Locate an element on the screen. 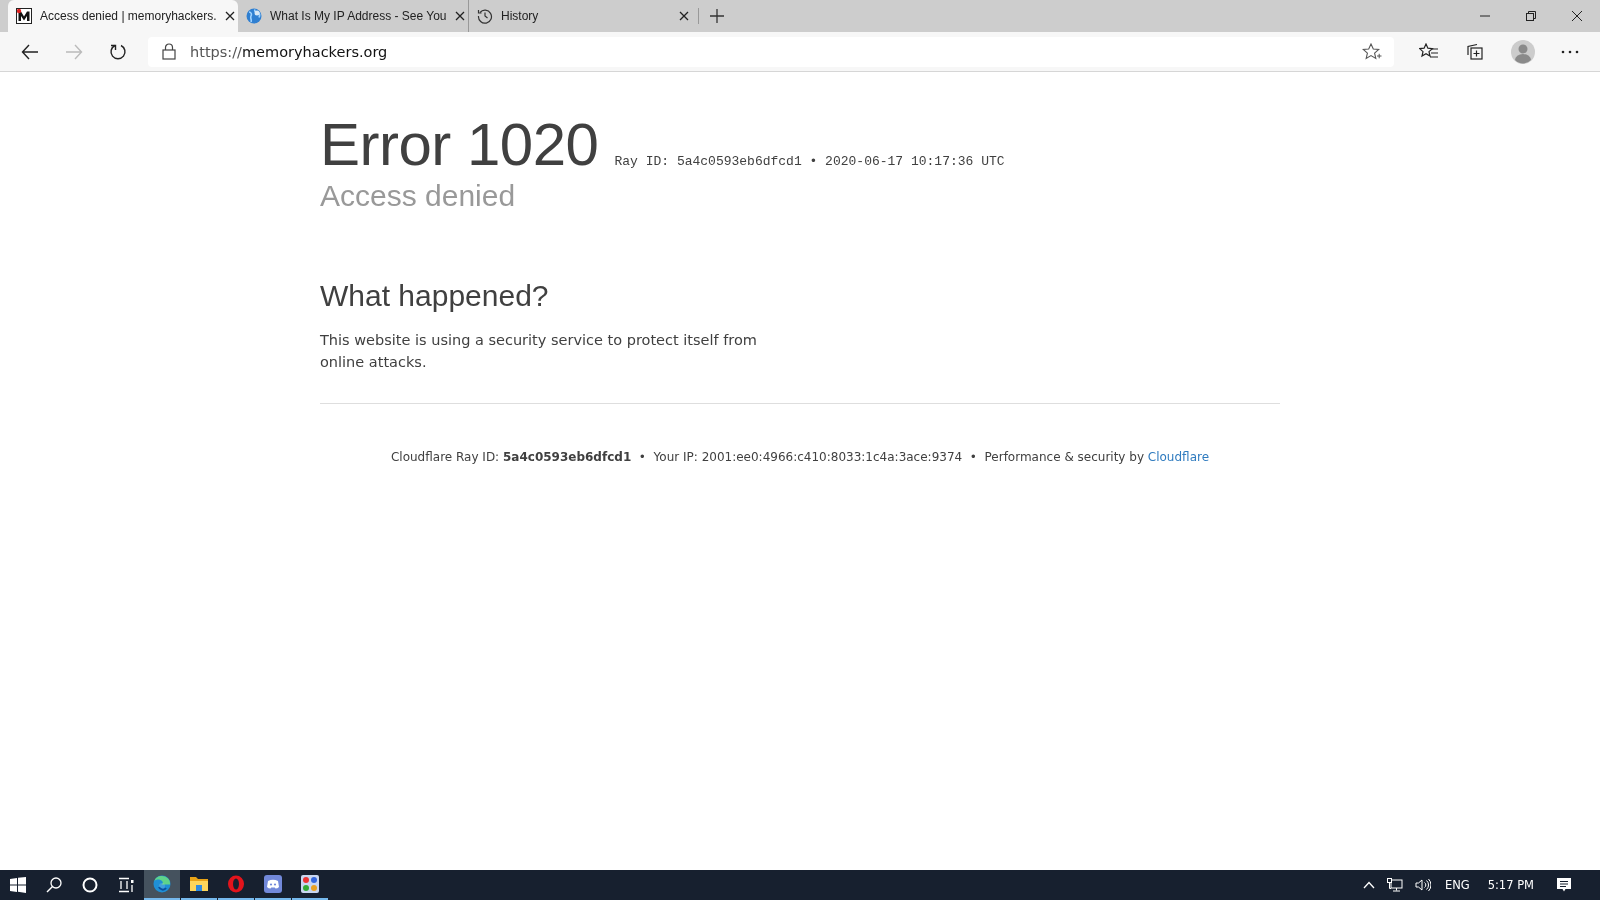  lock-icon is located at coordinates (169, 51).